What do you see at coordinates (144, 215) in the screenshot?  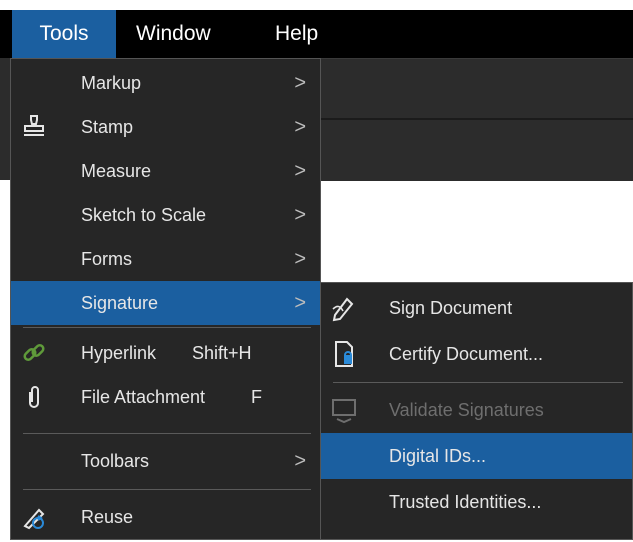 I see `menu-item-label: Sketch to Scale` at bounding box center [144, 215].